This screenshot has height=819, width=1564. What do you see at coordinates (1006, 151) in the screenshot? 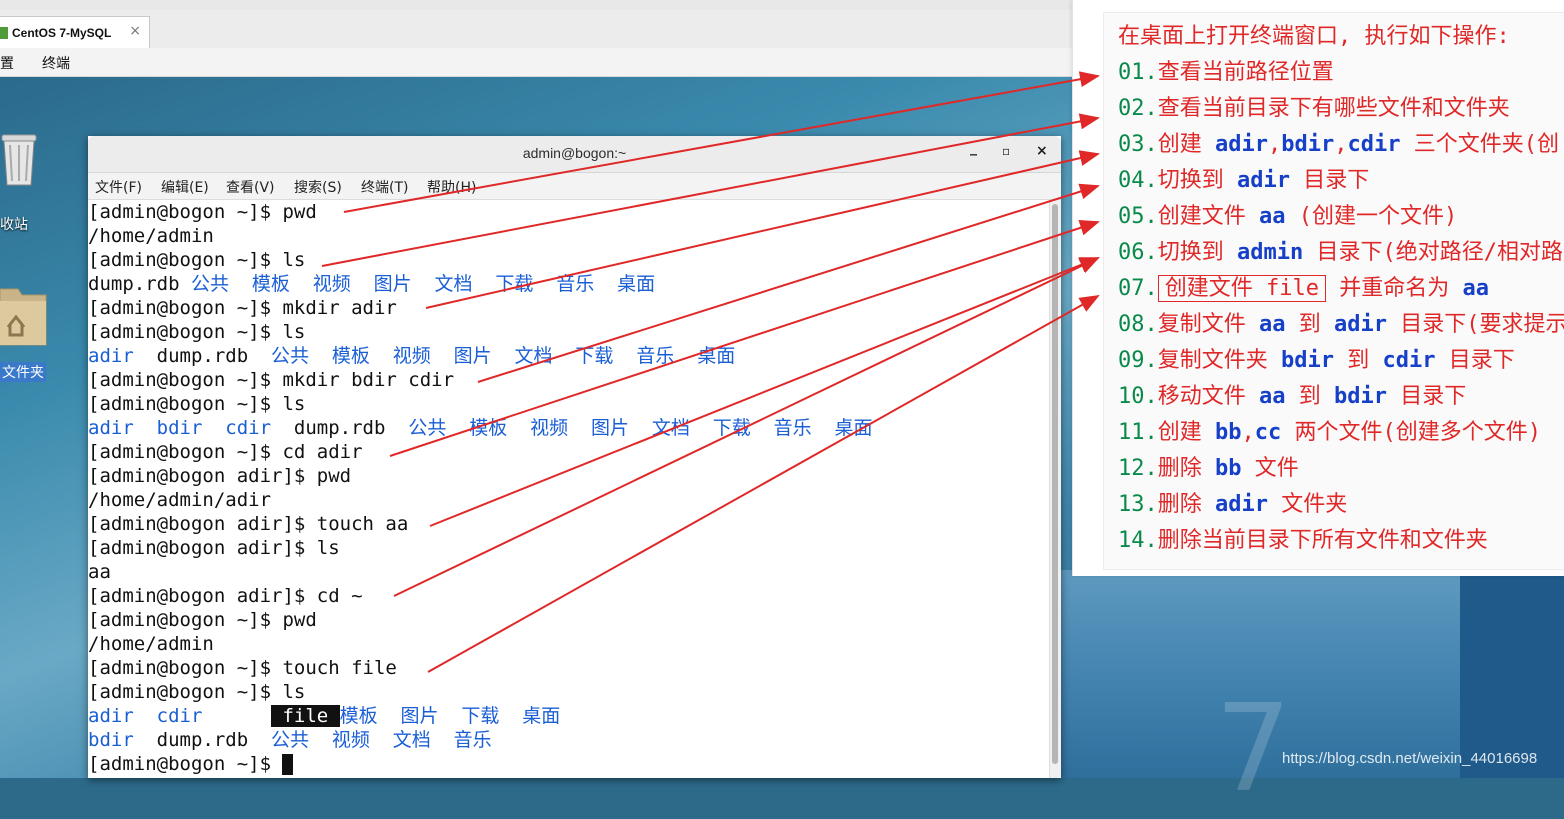
I see `maximize-button: ▫` at bounding box center [1006, 151].